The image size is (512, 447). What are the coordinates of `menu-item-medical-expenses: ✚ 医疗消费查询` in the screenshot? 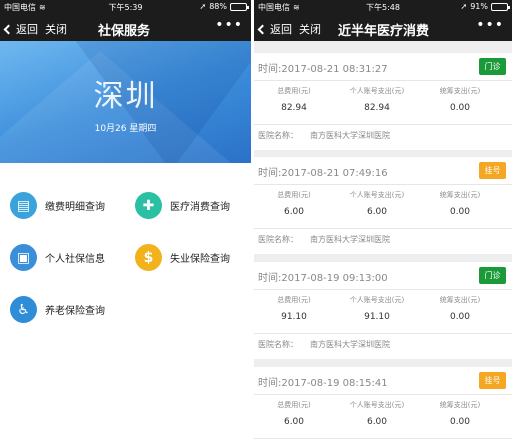 It's located at (182, 205).